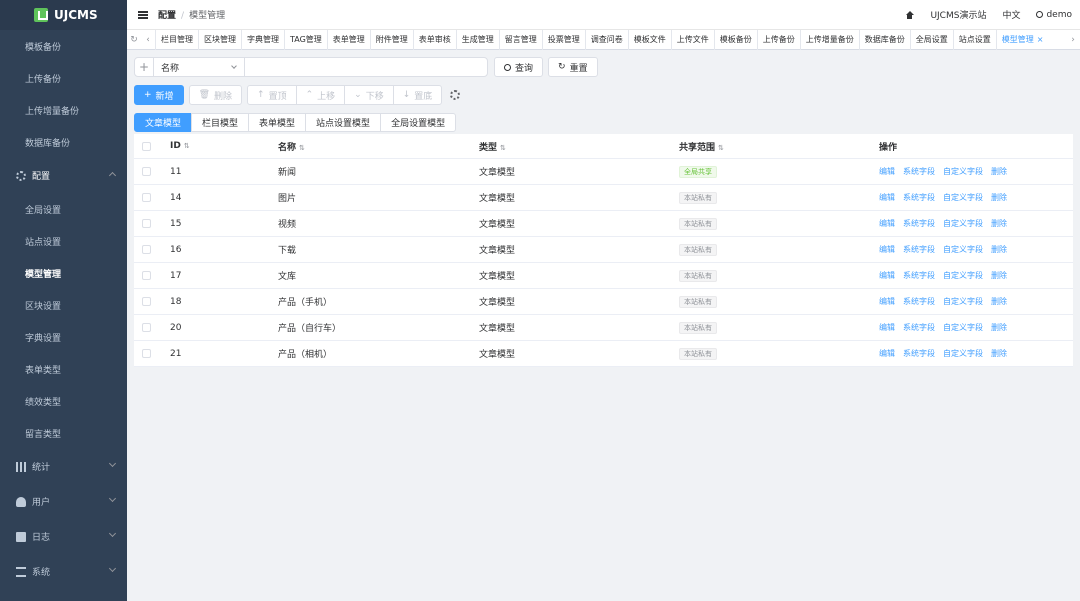 Image resolution: width=1080 pixels, height=601 pixels. I want to click on menu-group-config: 配置, so click(63, 175).